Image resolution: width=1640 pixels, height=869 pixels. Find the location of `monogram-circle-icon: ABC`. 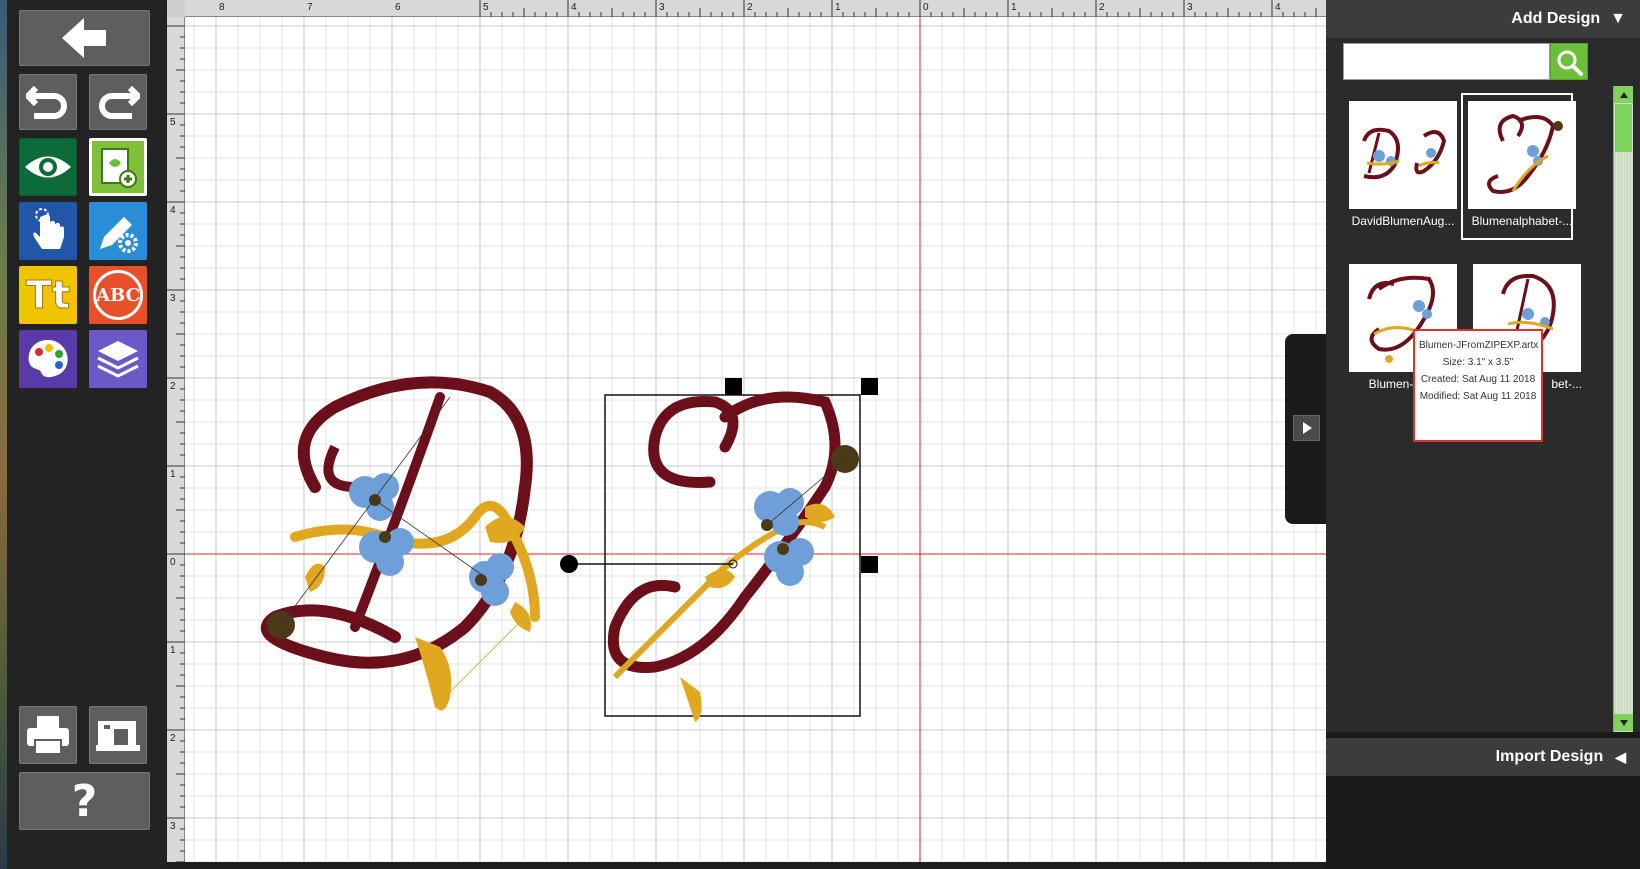

monogram-circle-icon: ABC is located at coordinates (118, 295).